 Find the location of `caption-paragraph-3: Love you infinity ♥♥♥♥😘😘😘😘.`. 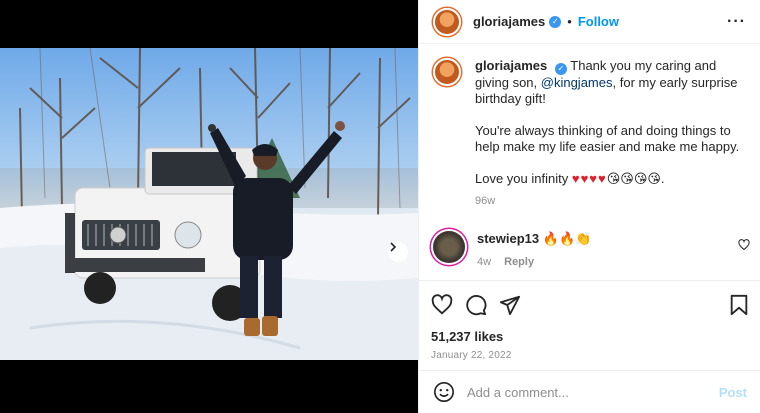

caption-paragraph-3: Love you infinity ♥♥♥♥😘😘😘😘. is located at coordinates (610, 179).